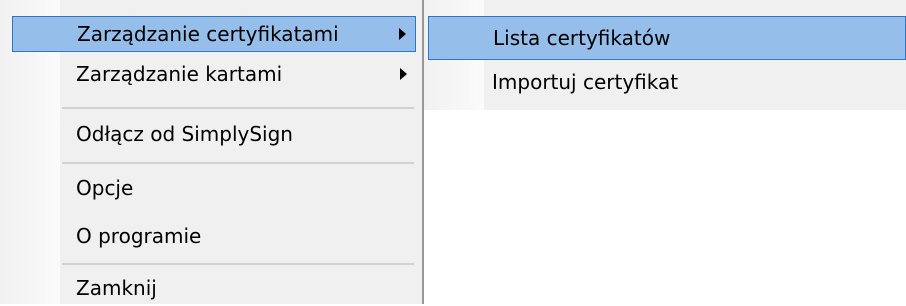  I want to click on menu-item-zamknij: Zamknij, so click(214, 288).